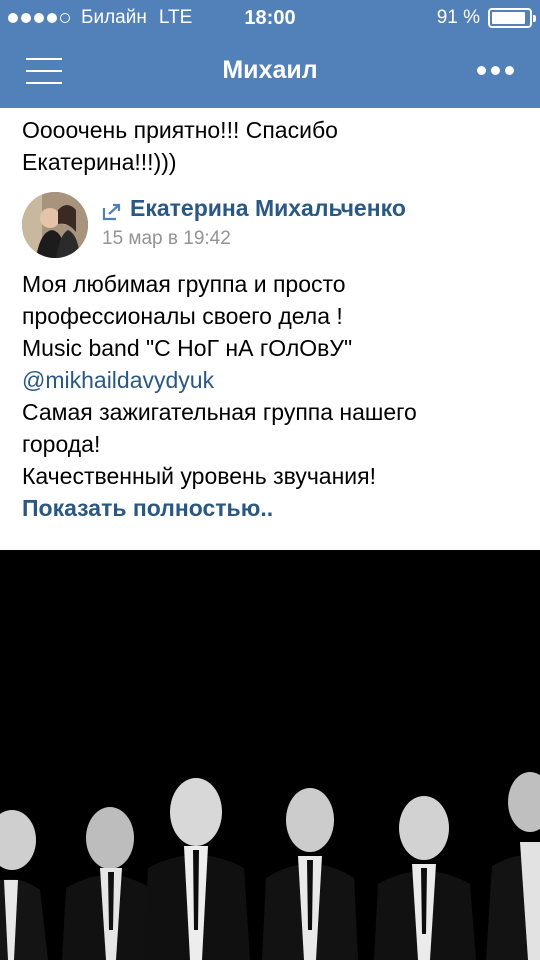 This screenshot has height=960, width=540. What do you see at coordinates (180, 130) in the screenshot?
I see `comment-line: Оооочень приятно!!! Спасибо` at bounding box center [180, 130].